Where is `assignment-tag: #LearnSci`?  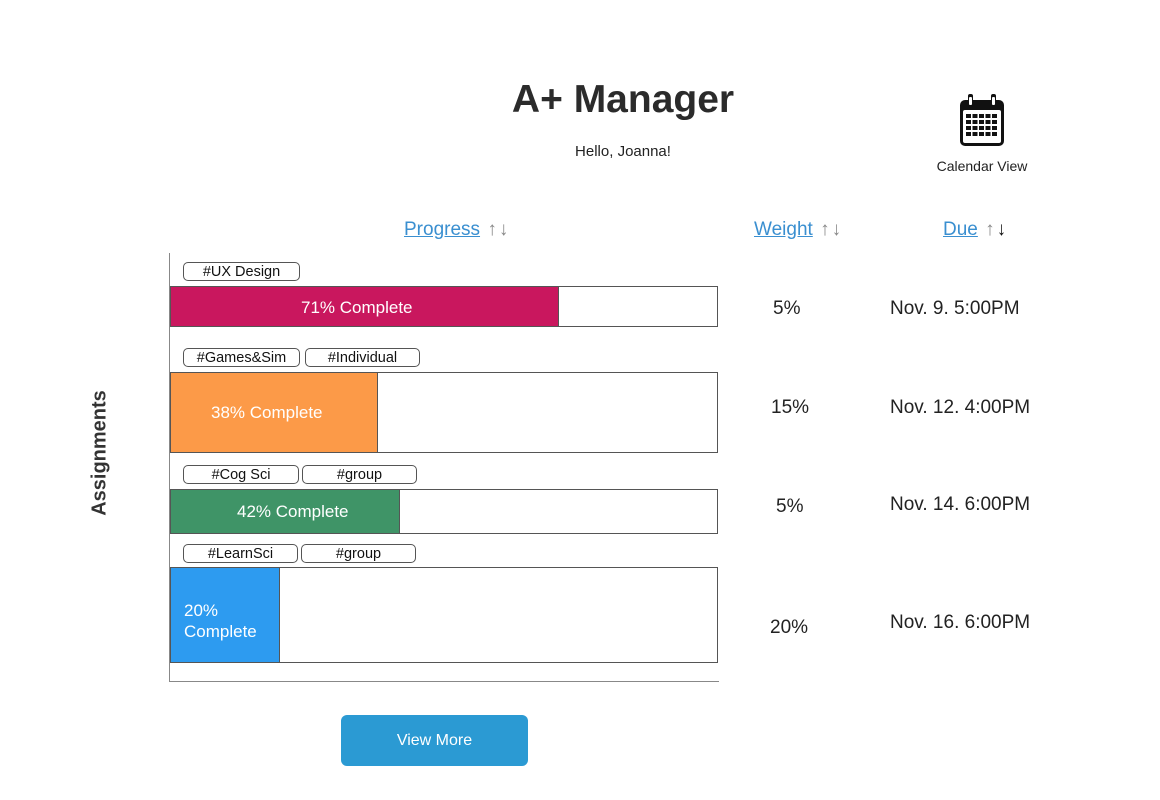
assignment-tag: #LearnSci is located at coordinates (240, 553).